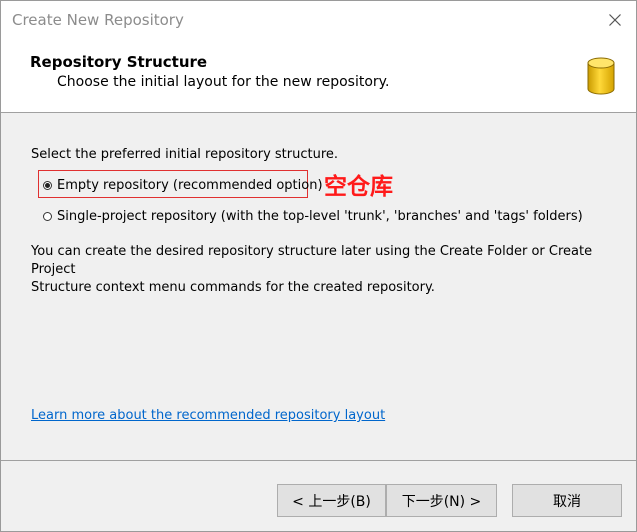 Image resolution: width=637 pixels, height=532 pixels. I want to click on close-icon, so click(615, 20).